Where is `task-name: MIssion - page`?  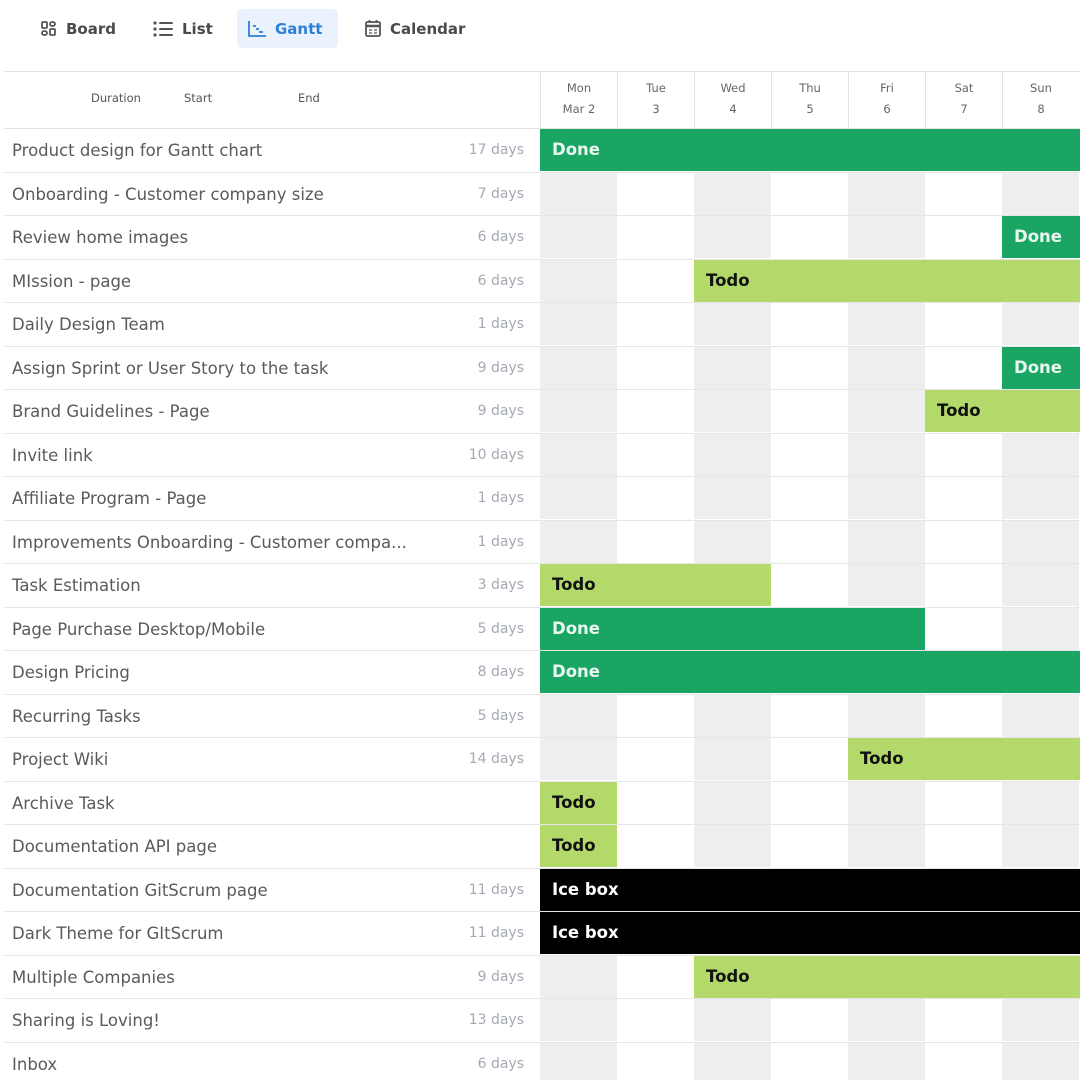
task-name: MIssion - page is located at coordinates (232, 281).